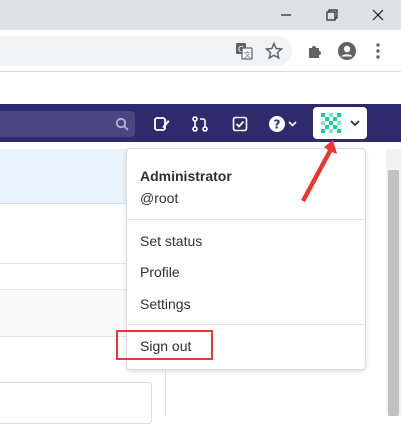 The width and height of the screenshot is (401, 424). Describe the element at coordinates (200, 15) in the screenshot. I see `browser-title-bar` at that location.